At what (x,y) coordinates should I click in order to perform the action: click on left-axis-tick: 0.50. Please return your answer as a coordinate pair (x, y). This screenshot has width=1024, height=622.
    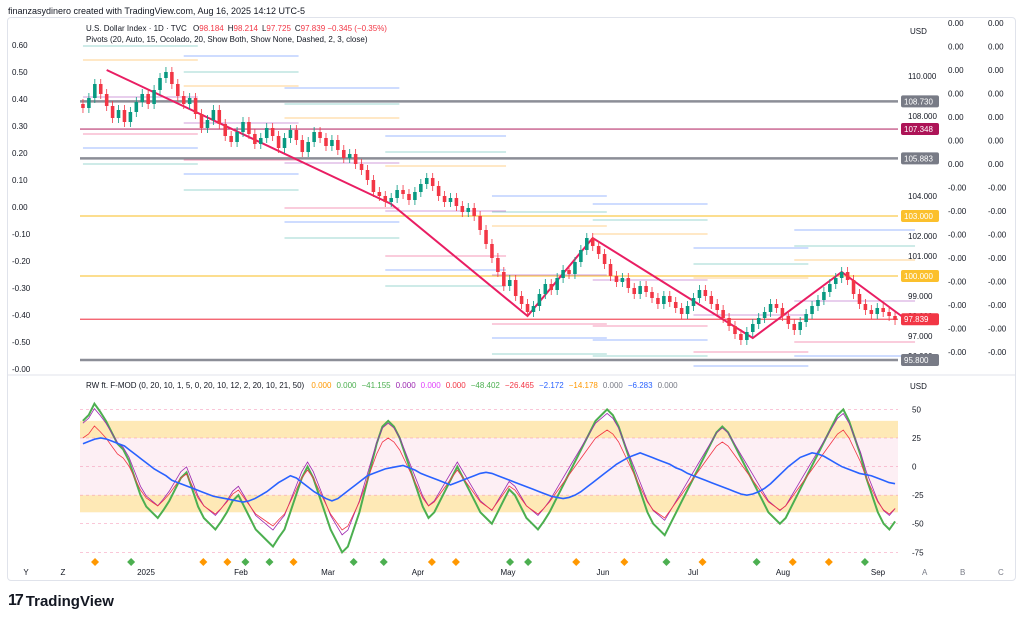
    Looking at the image, I should click on (20, 72).